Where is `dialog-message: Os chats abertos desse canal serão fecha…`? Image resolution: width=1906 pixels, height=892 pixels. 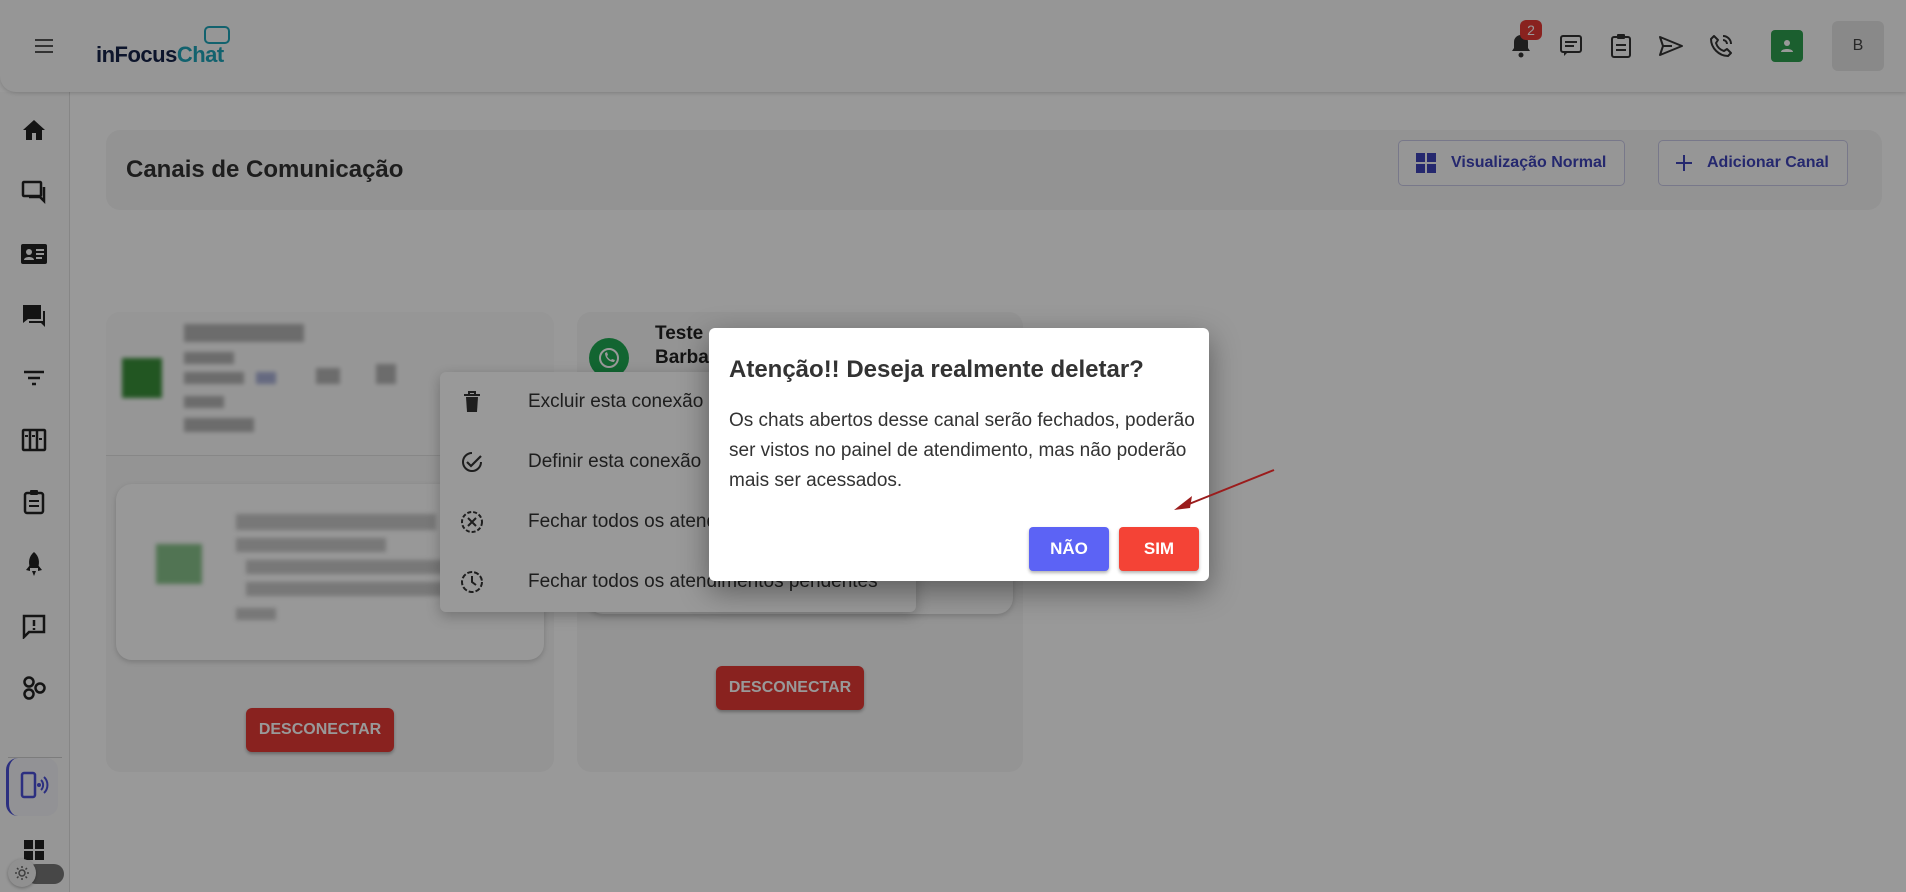
dialog-message: Os chats abertos desse canal serão fecha… is located at coordinates (962, 450).